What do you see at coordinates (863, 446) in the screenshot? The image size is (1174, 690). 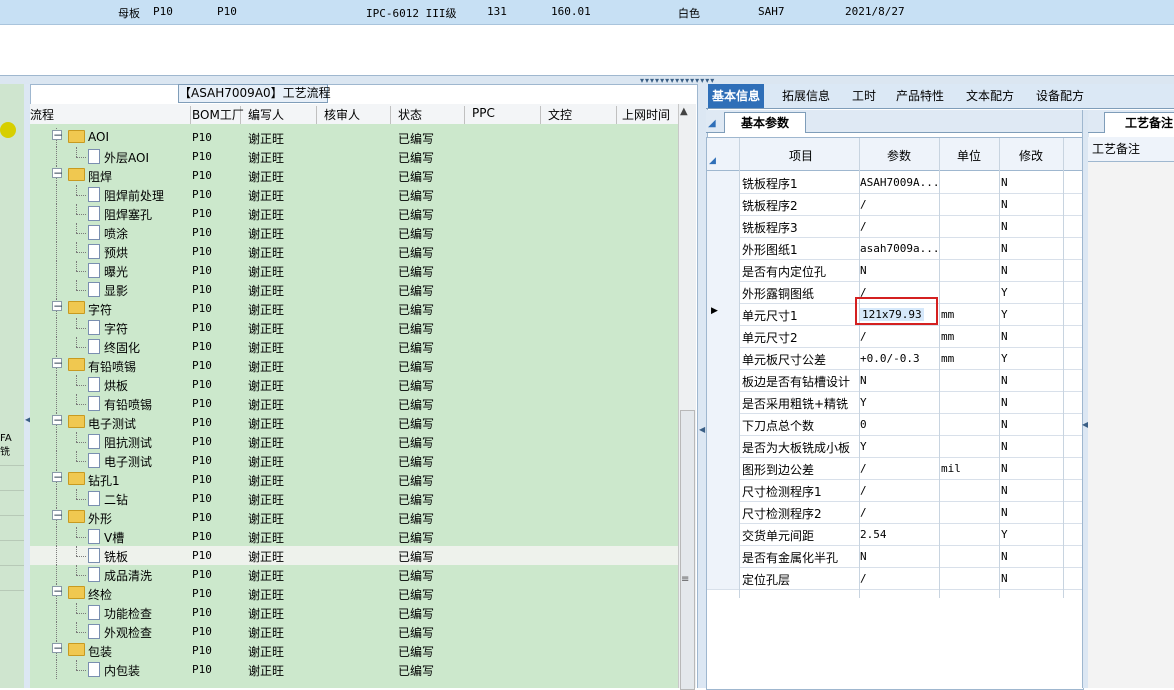 I see `param-value: Y` at bounding box center [863, 446].